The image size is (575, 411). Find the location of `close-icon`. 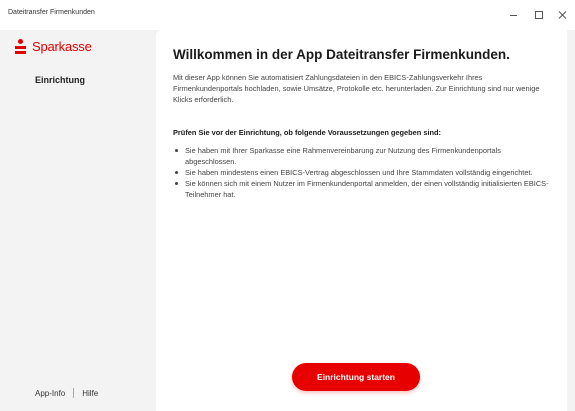

close-icon is located at coordinates (563, 15).